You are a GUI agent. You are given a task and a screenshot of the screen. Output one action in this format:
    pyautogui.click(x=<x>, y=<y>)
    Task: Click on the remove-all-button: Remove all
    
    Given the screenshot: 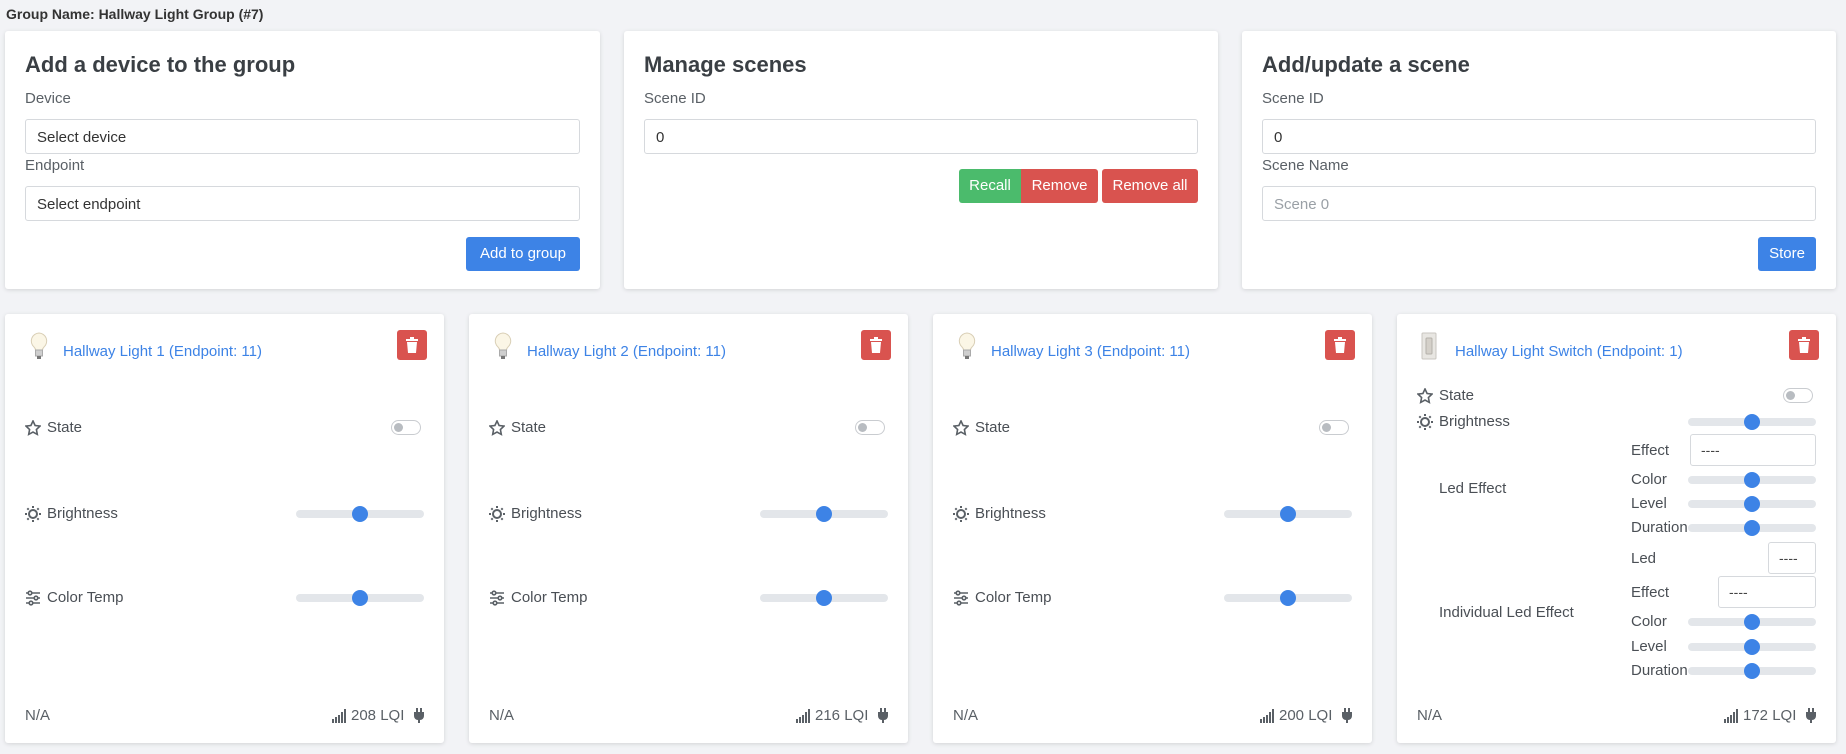 What is the action you would take?
    pyautogui.click(x=1150, y=186)
    